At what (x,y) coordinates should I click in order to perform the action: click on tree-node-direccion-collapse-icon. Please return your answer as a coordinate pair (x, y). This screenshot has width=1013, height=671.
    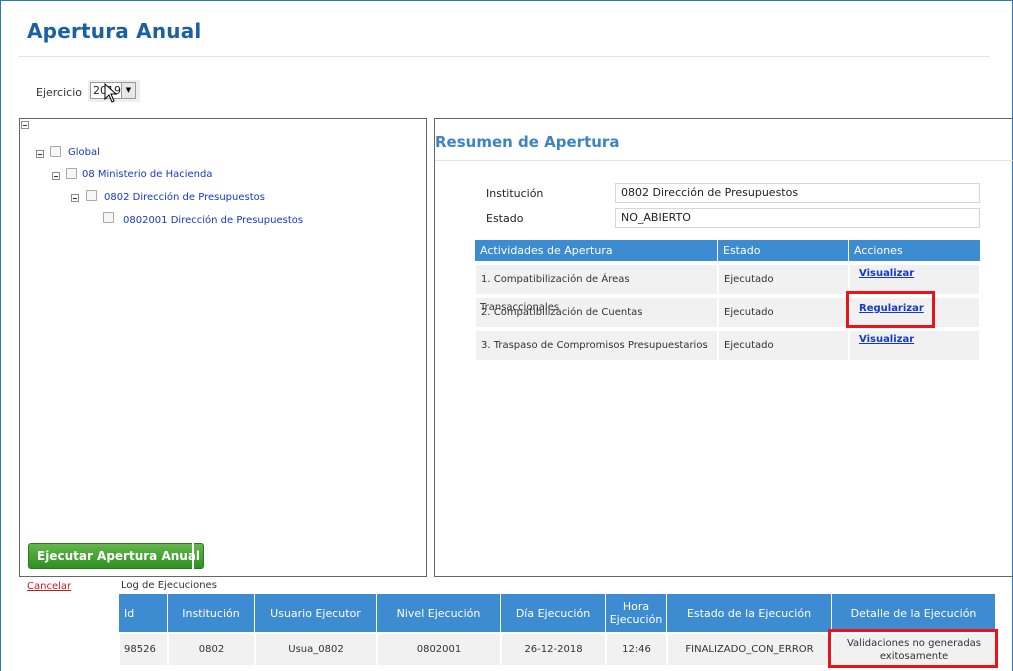
    Looking at the image, I should click on (75, 198).